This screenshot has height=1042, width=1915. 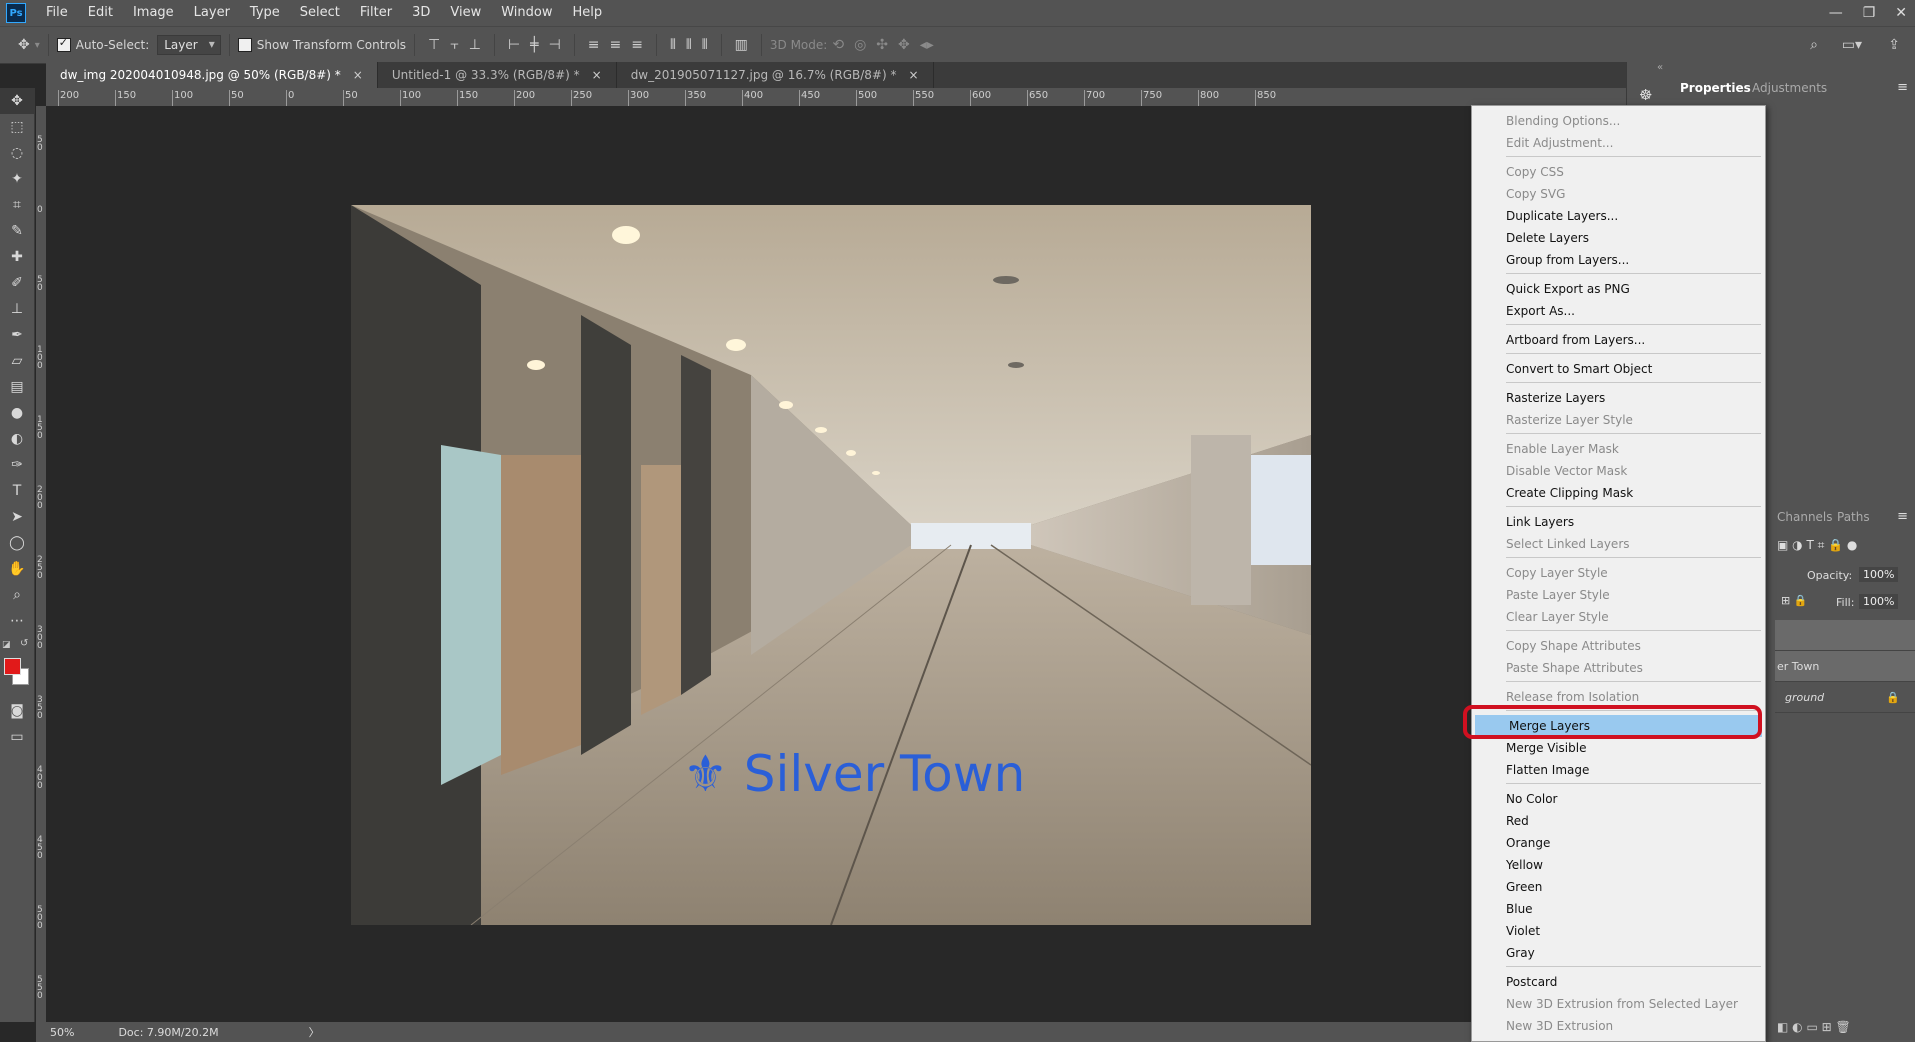 I want to click on search-icon: ⌕, so click(x=1814, y=45).